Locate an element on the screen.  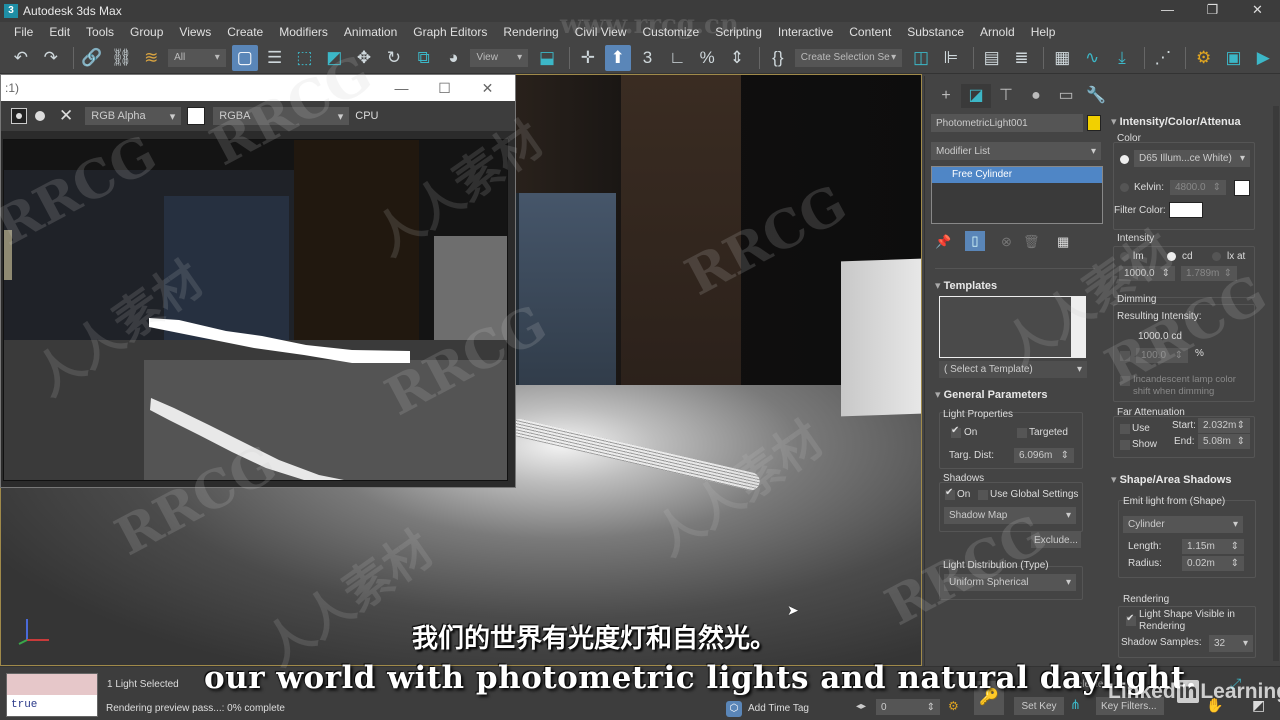
toggle-ribbon-icon: ▦ is located at coordinates (1062, 58).